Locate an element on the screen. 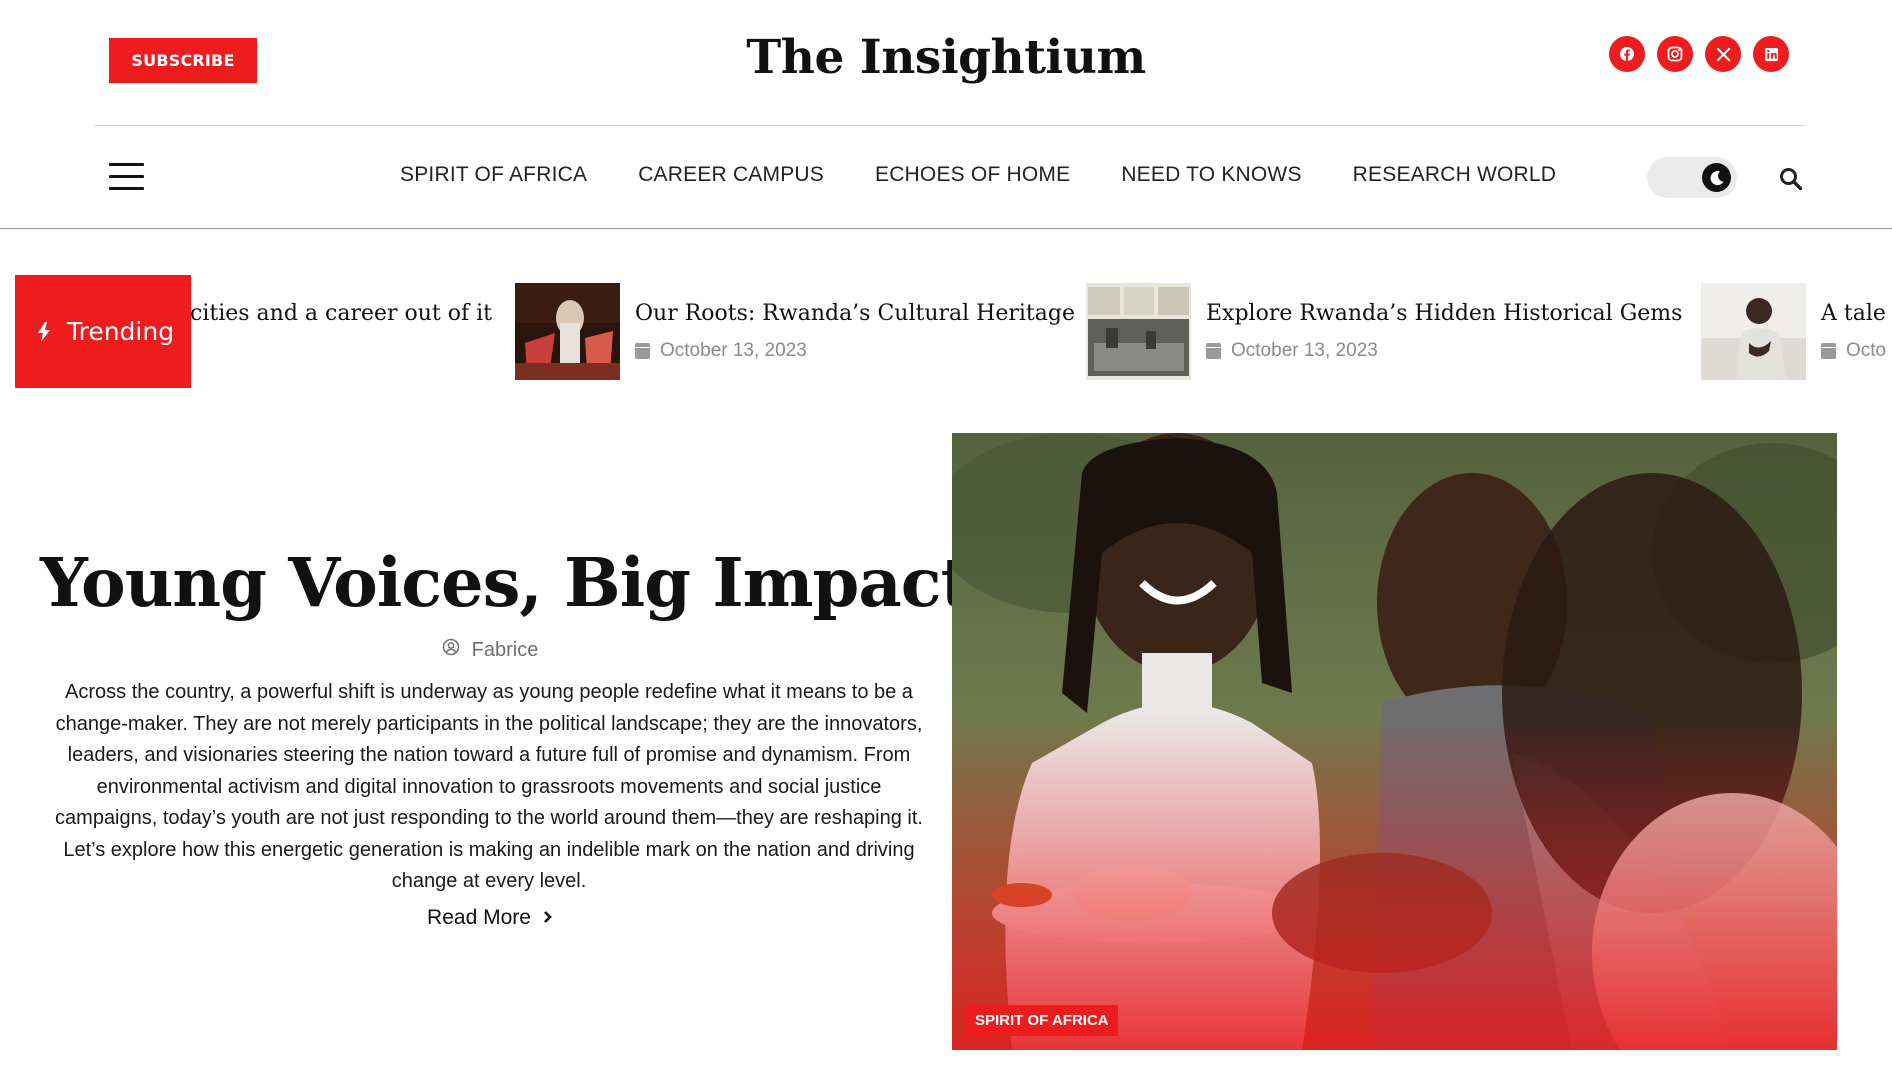 Image resolution: width=1892 pixels, height=1080 pixels. nav-item-need-to-knows: NEED TO KNOWS is located at coordinates (1211, 175).